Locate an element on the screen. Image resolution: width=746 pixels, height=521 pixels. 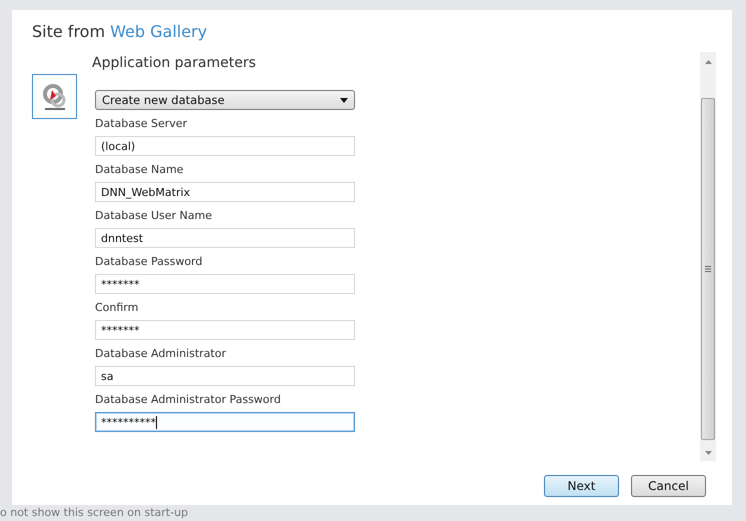
dropdown-arrow-icon is located at coordinates (344, 100).